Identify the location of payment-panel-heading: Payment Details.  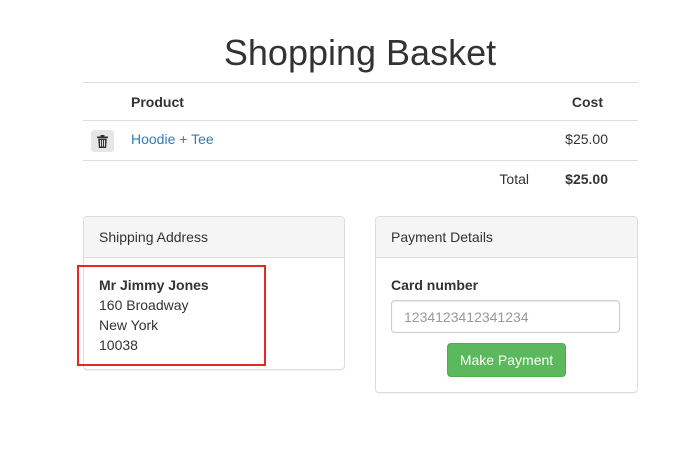
(506, 237).